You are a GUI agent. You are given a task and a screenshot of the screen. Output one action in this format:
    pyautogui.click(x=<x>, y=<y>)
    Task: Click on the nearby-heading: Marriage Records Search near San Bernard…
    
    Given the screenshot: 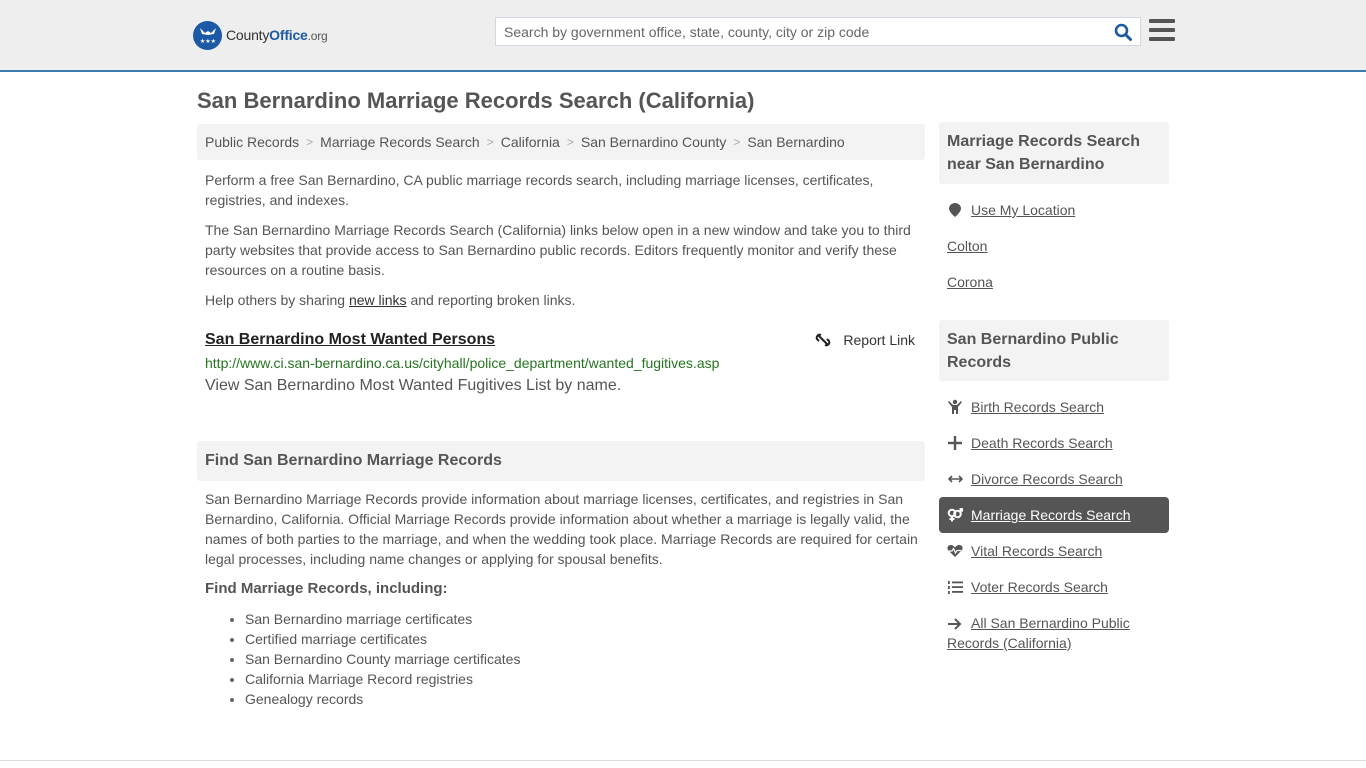 What is the action you would take?
    pyautogui.click(x=1054, y=153)
    